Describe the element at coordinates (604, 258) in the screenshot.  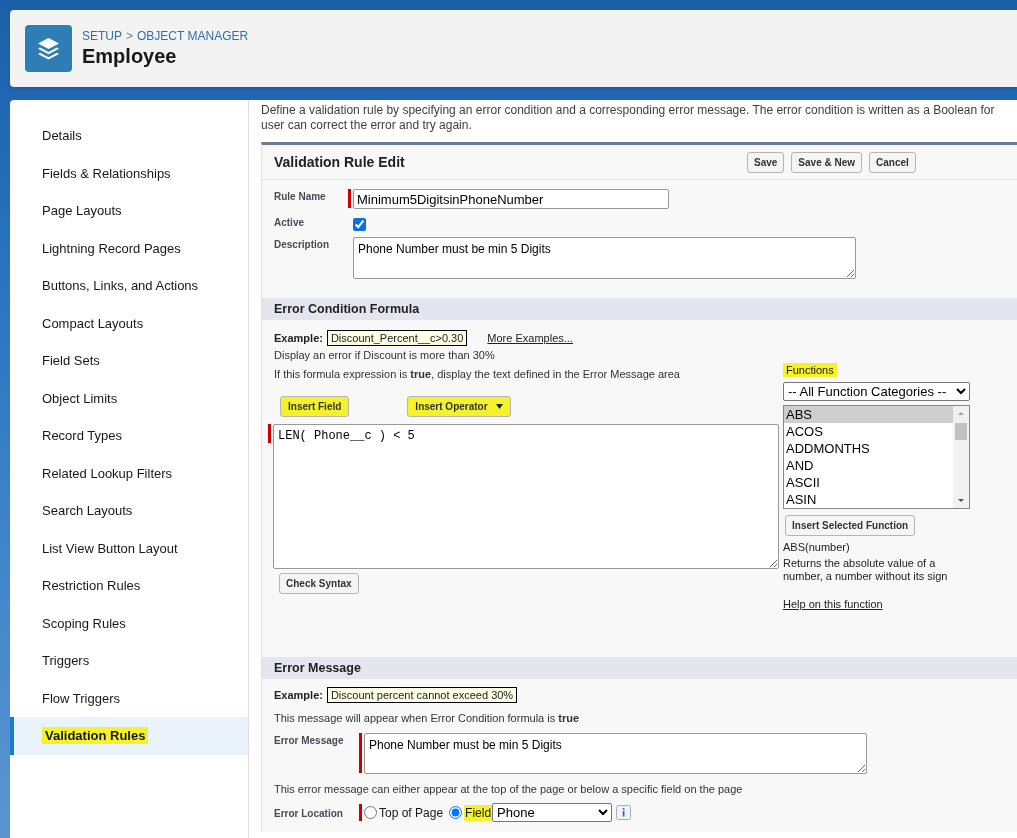
I see `description-field: Phone Number must be min 5 Digits` at that location.